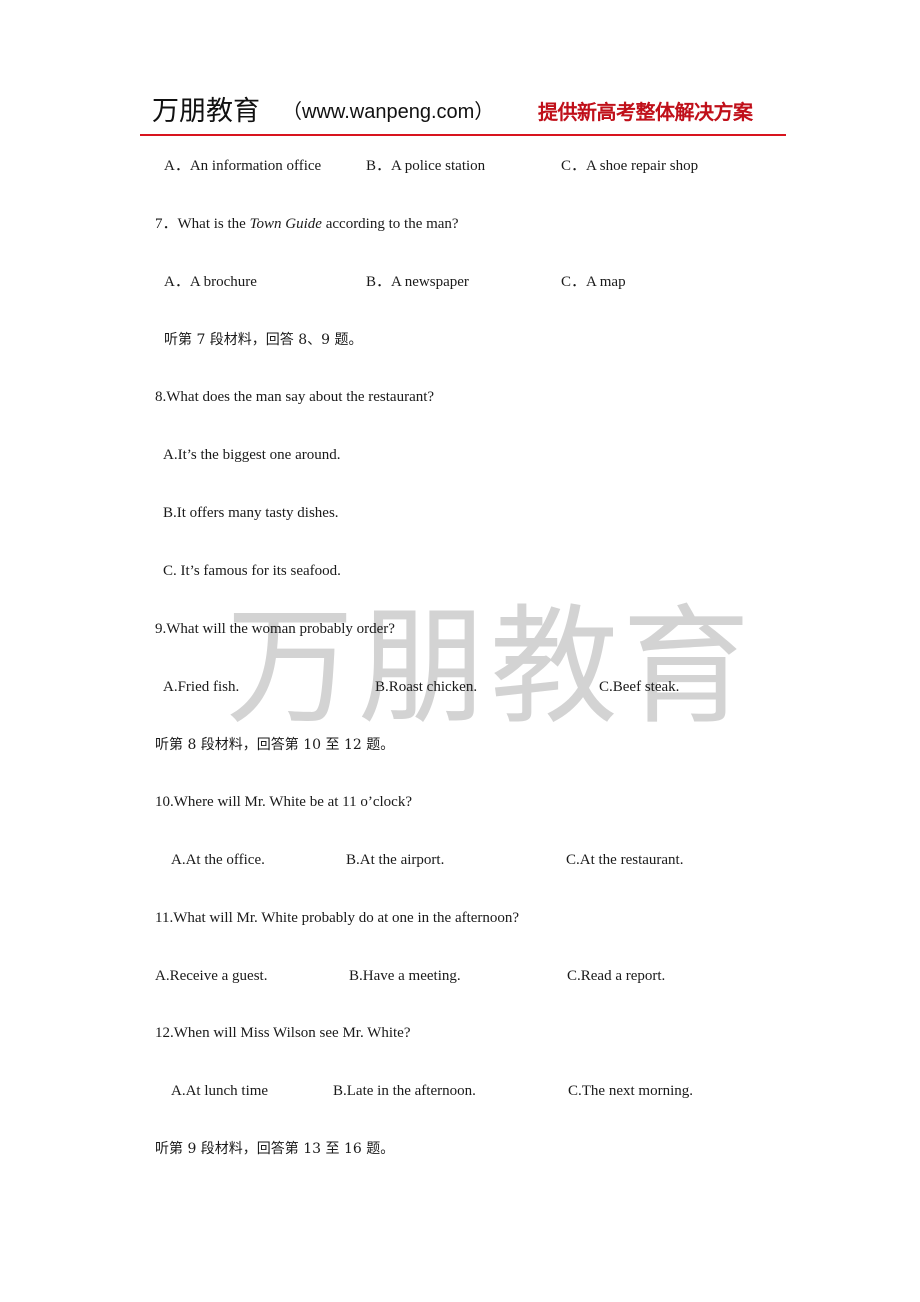 Image resolution: width=920 pixels, height=1302 pixels. I want to click on q7-question-italic: Town Guide, so click(285, 224).